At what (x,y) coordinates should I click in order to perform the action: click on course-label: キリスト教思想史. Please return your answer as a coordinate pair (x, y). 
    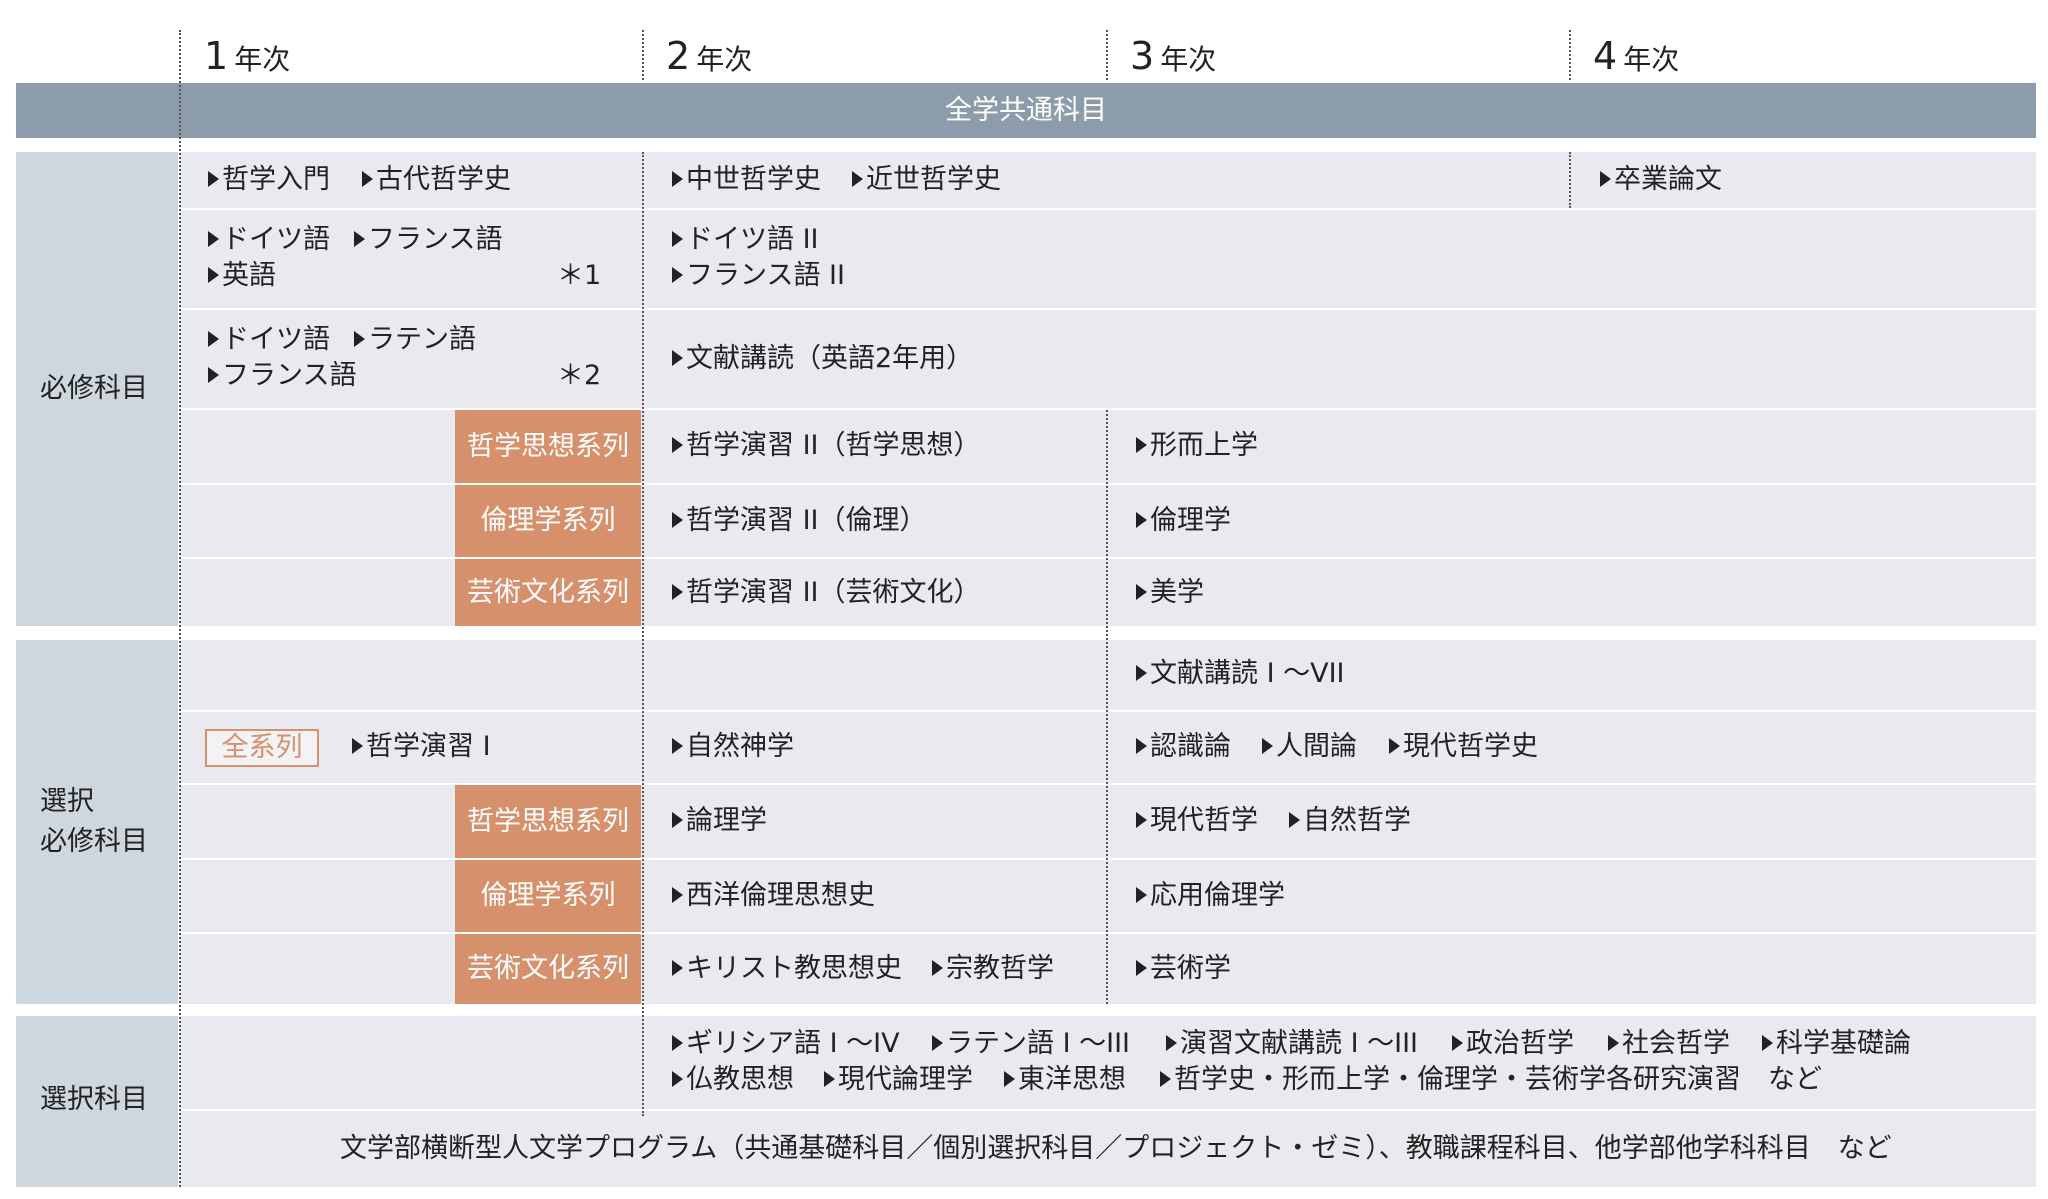
    Looking at the image, I should click on (794, 968).